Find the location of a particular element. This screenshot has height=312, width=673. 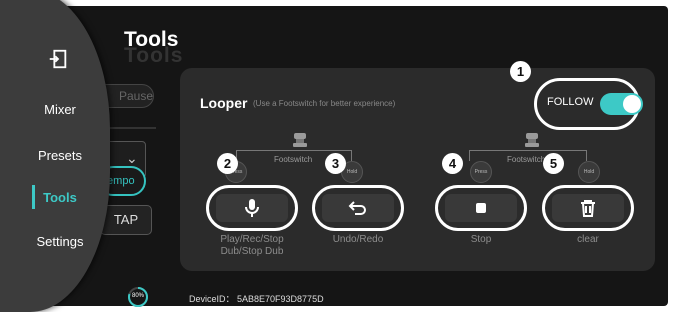

record-button is located at coordinates (252, 208).